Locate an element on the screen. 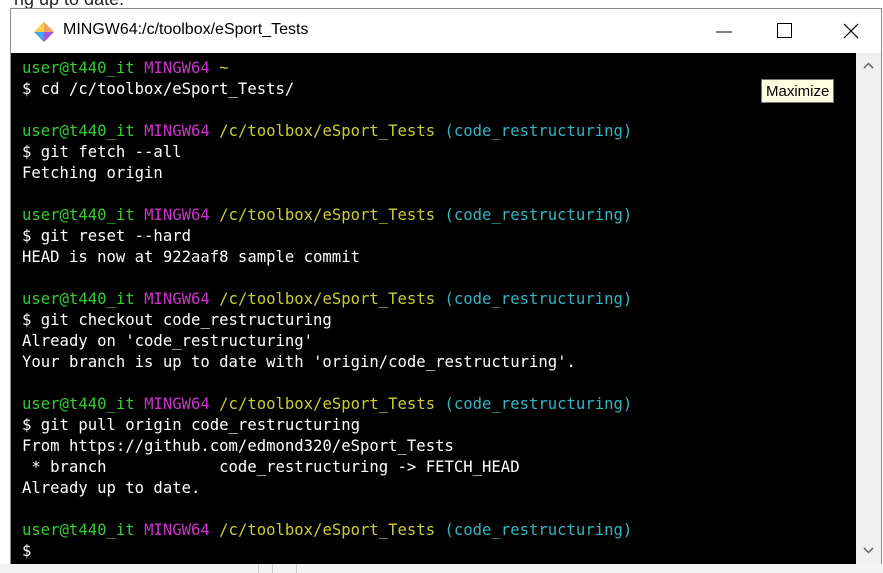 The width and height of the screenshot is (883, 573). chevron-down-icon is located at coordinates (868, 550).